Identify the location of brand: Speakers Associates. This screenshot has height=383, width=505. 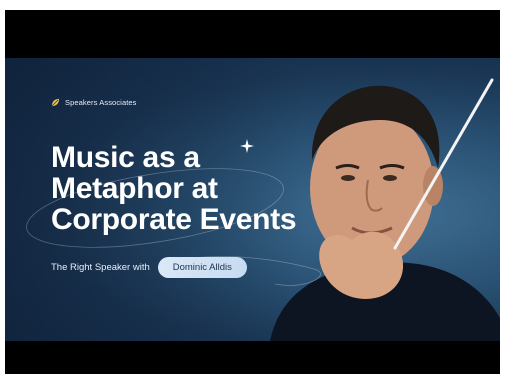
(94, 102).